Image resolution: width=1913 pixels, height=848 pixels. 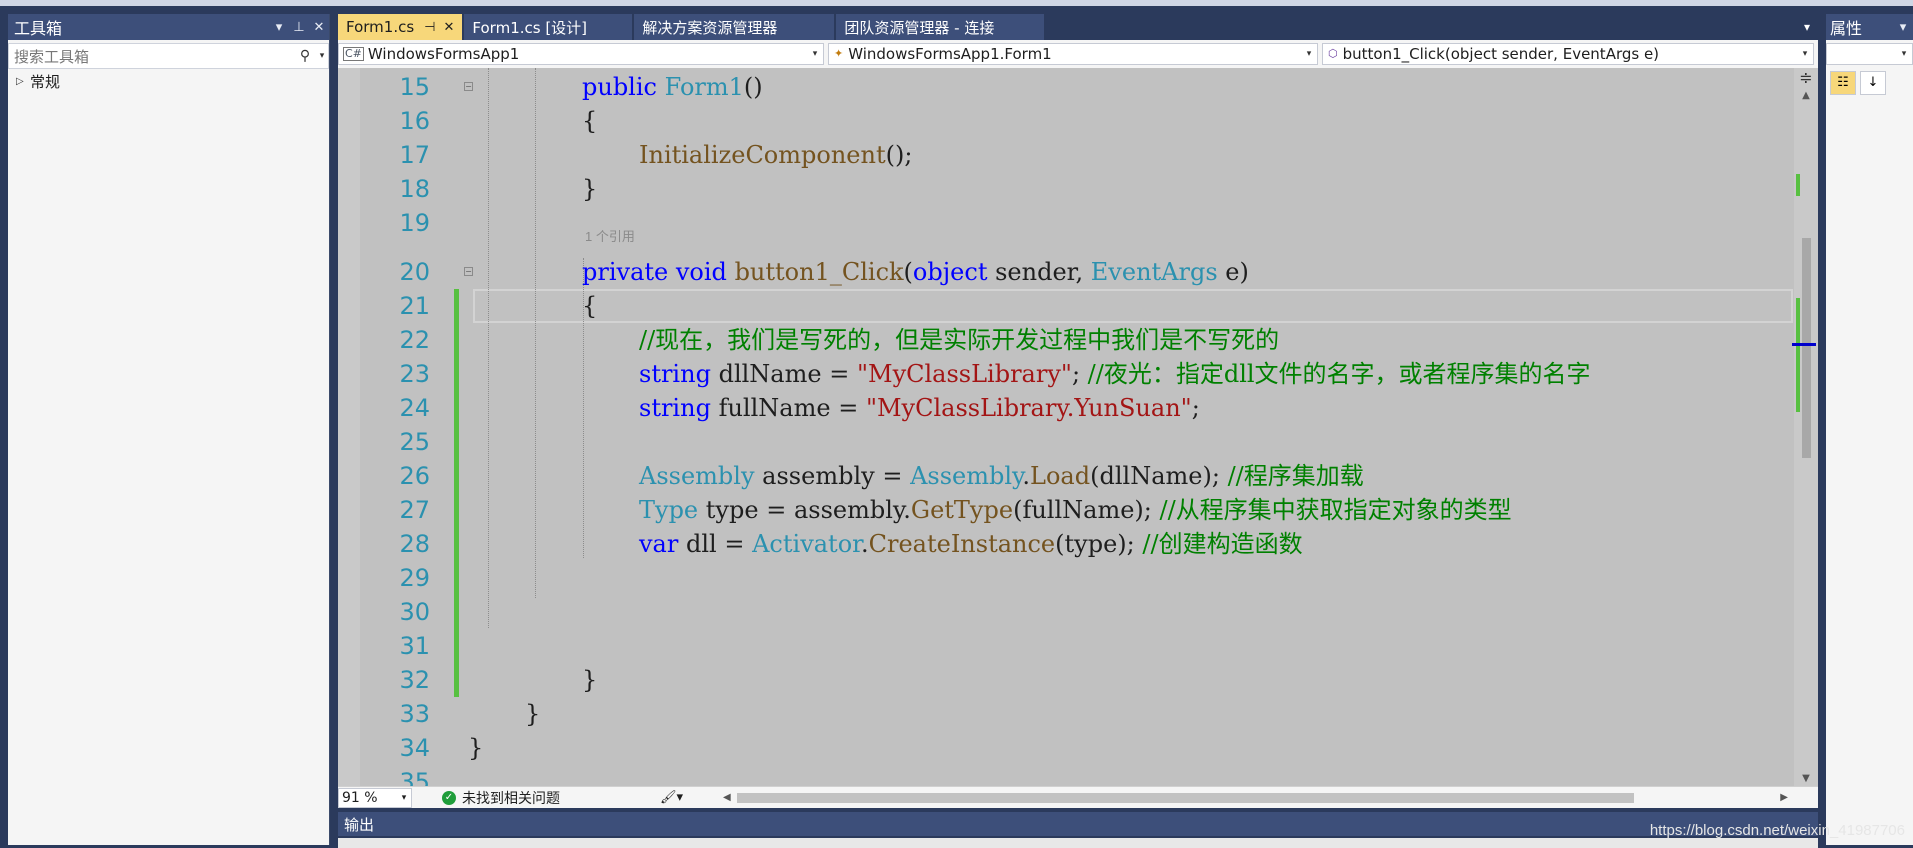 What do you see at coordinates (1806, 348) in the screenshot?
I see `scroll-thumb` at bounding box center [1806, 348].